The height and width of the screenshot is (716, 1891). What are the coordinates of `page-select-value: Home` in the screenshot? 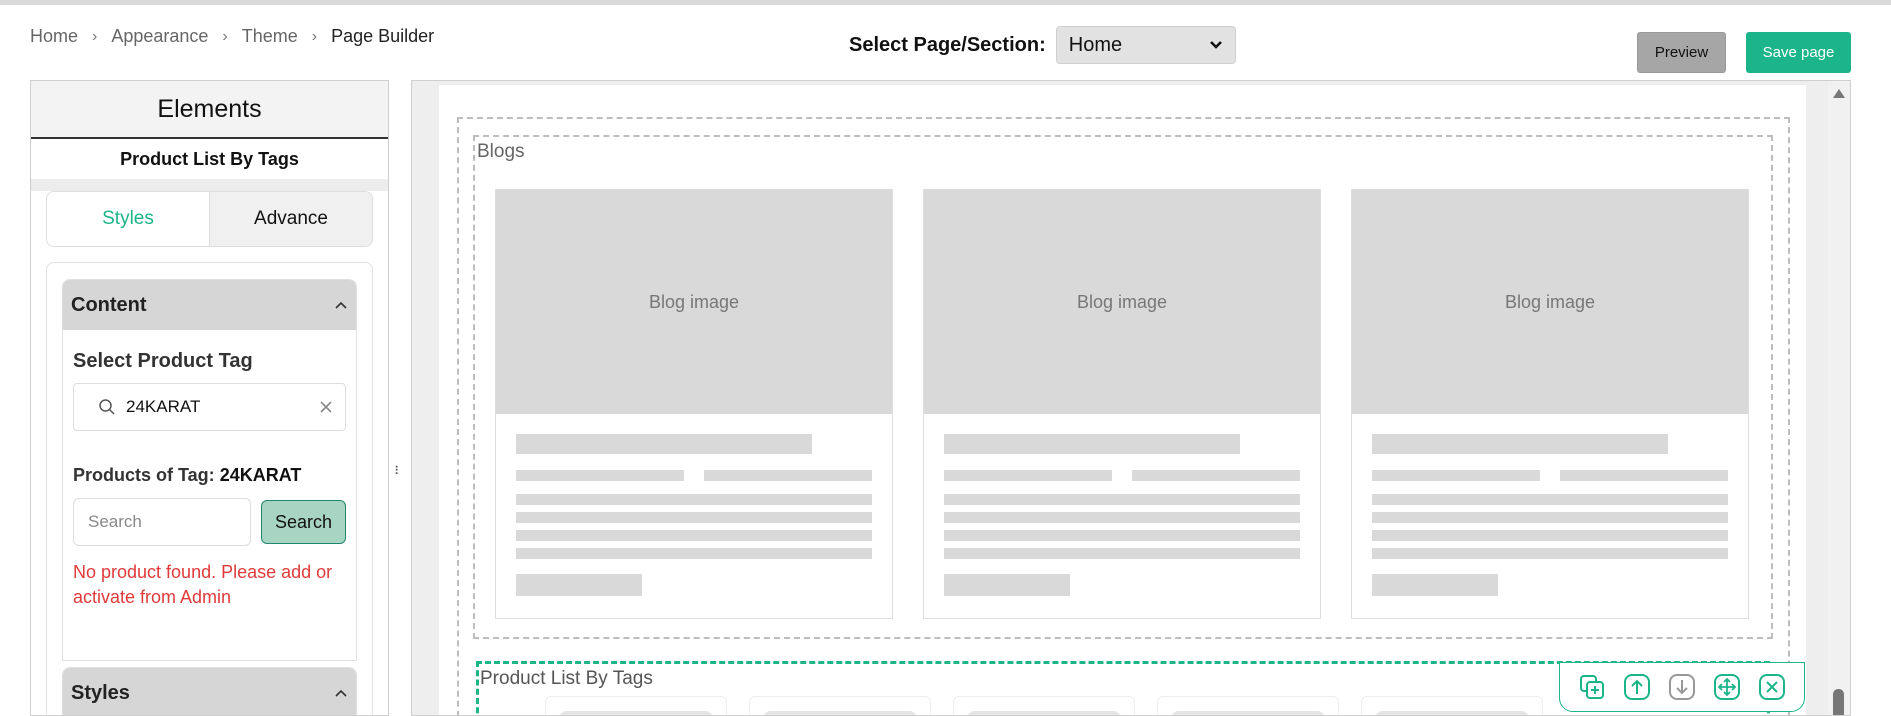 It's located at (1095, 44).